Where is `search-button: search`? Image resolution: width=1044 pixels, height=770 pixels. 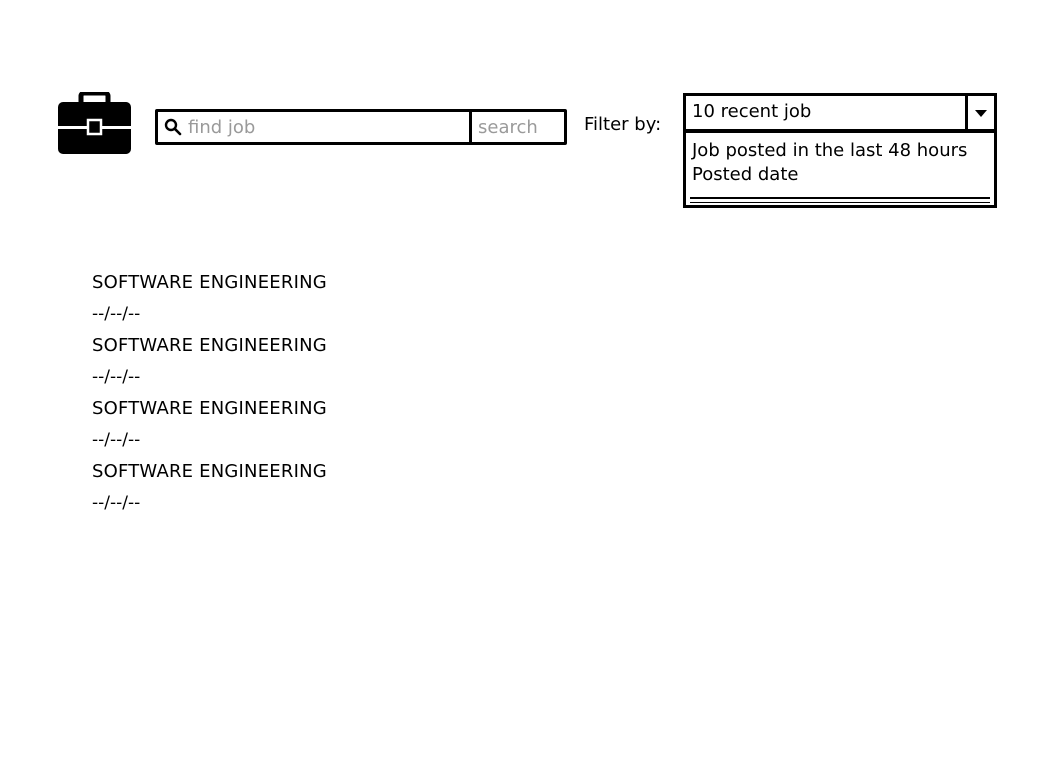 search-button: search is located at coordinates (518, 127).